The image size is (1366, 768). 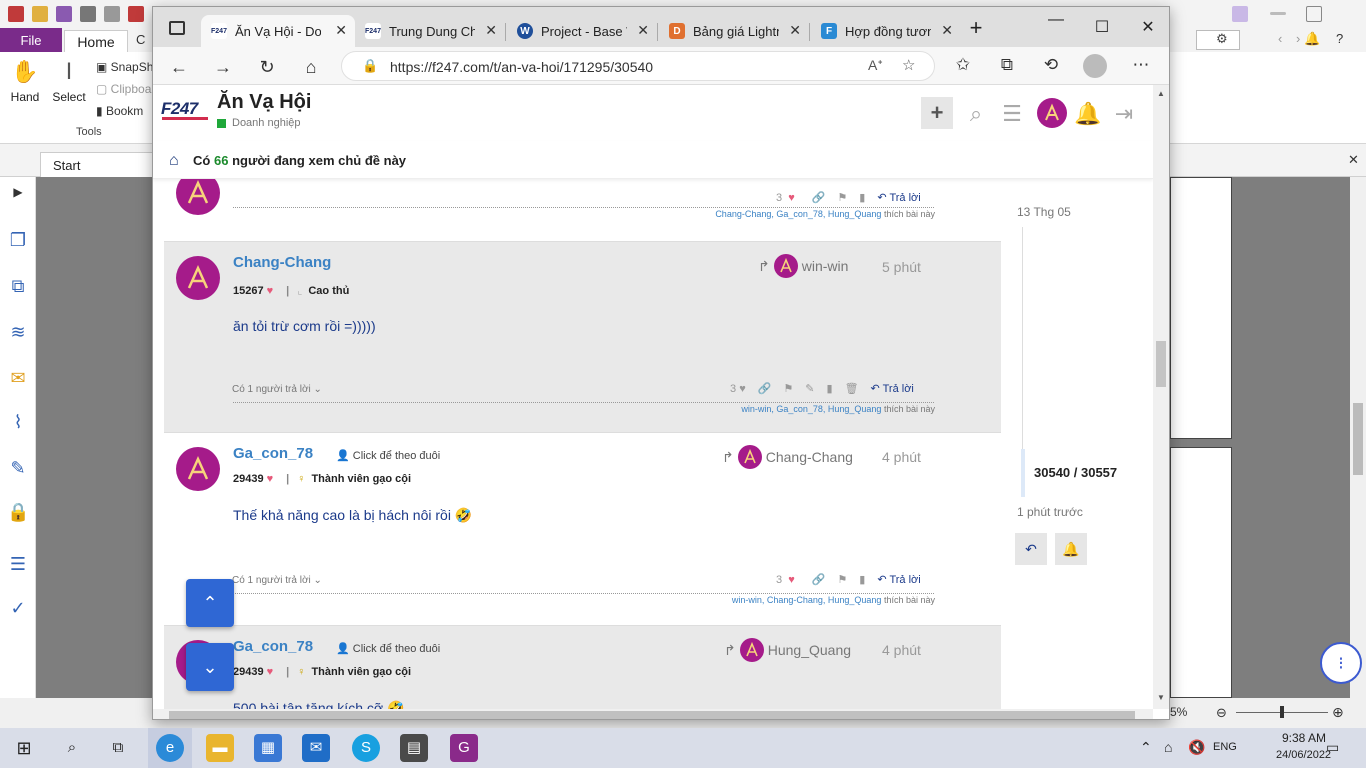 I want to click on save-icon, so click(x=64, y=14).